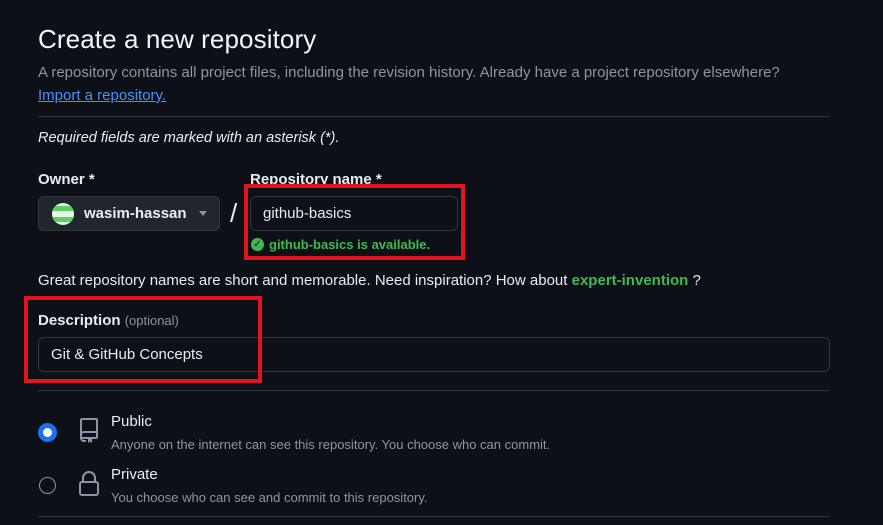 Image resolution: width=883 pixels, height=525 pixels. What do you see at coordinates (131, 421) in the screenshot?
I see `public-title: Public` at bounding box center [131, 421].